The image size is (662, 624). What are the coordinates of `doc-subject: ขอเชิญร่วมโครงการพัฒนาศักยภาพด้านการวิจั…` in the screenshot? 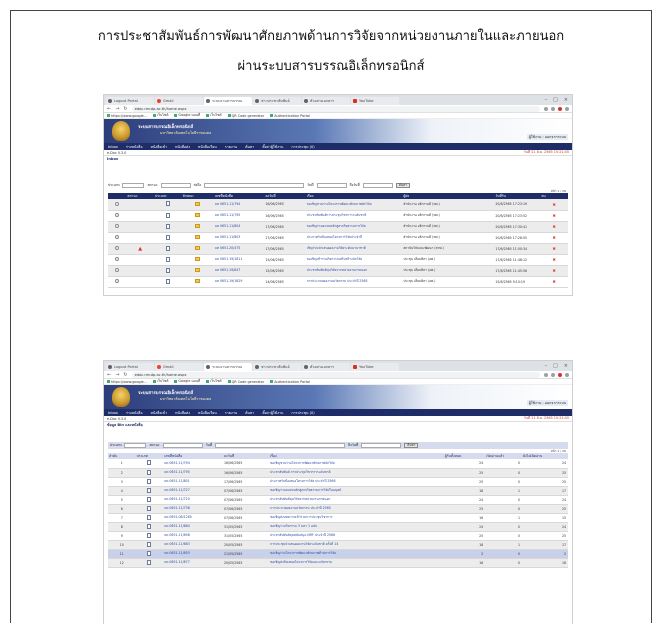 It's located at (356, 554).